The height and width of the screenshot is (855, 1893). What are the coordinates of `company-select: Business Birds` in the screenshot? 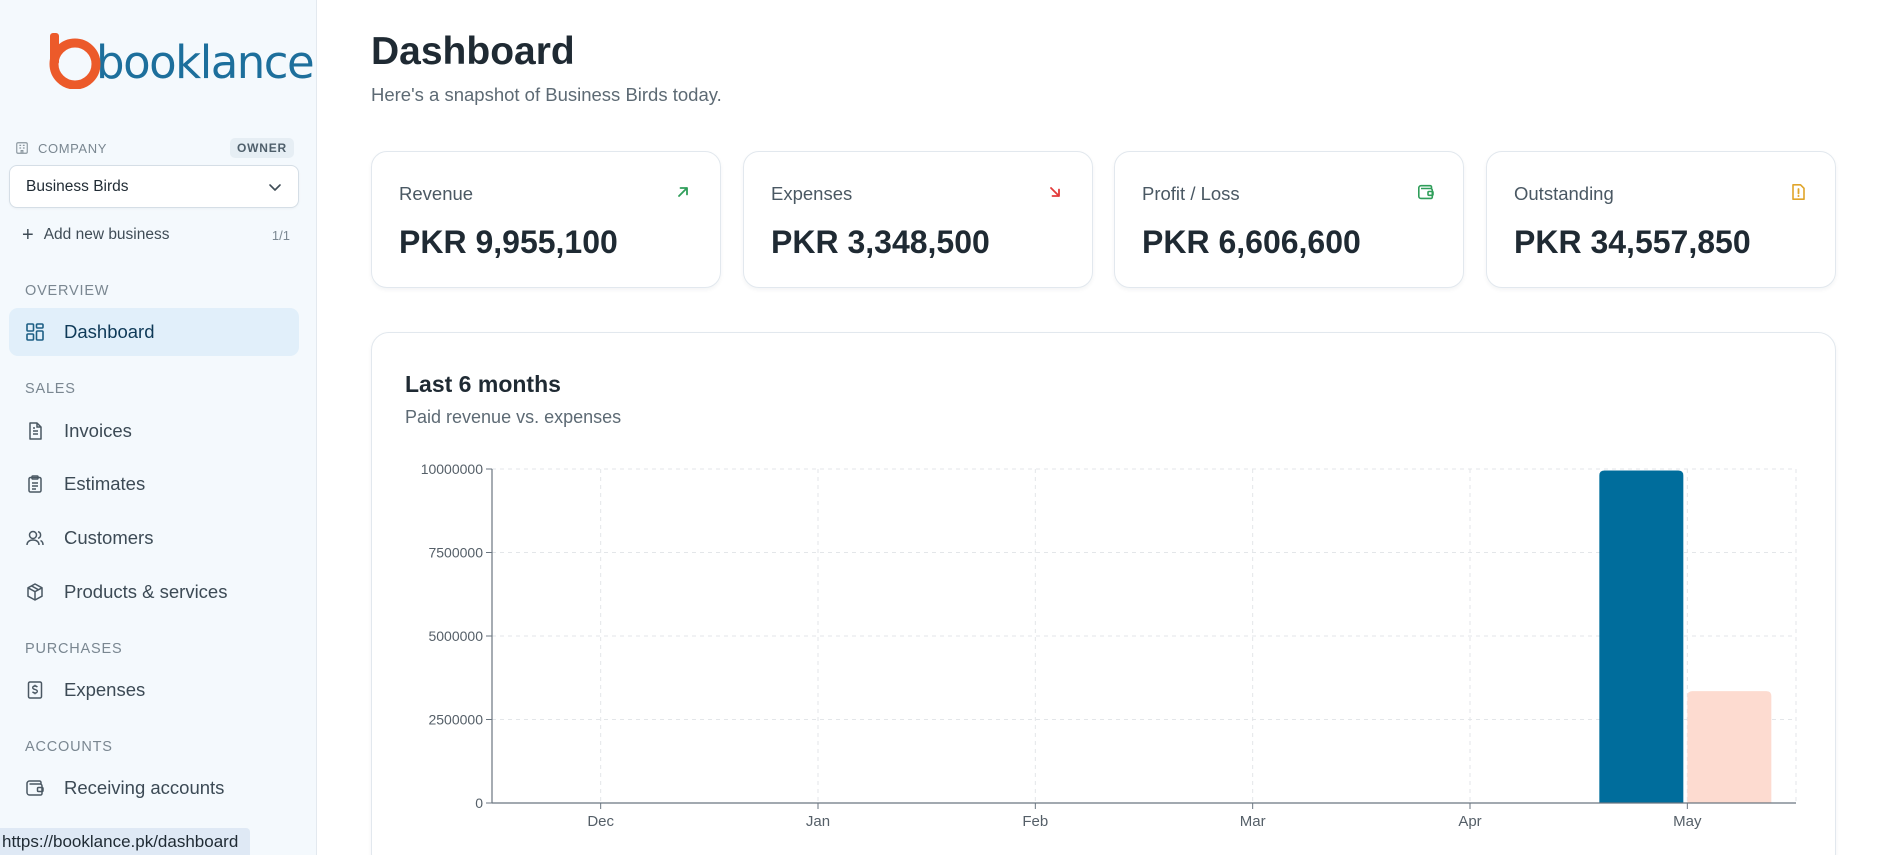 It's located at (154, 186).